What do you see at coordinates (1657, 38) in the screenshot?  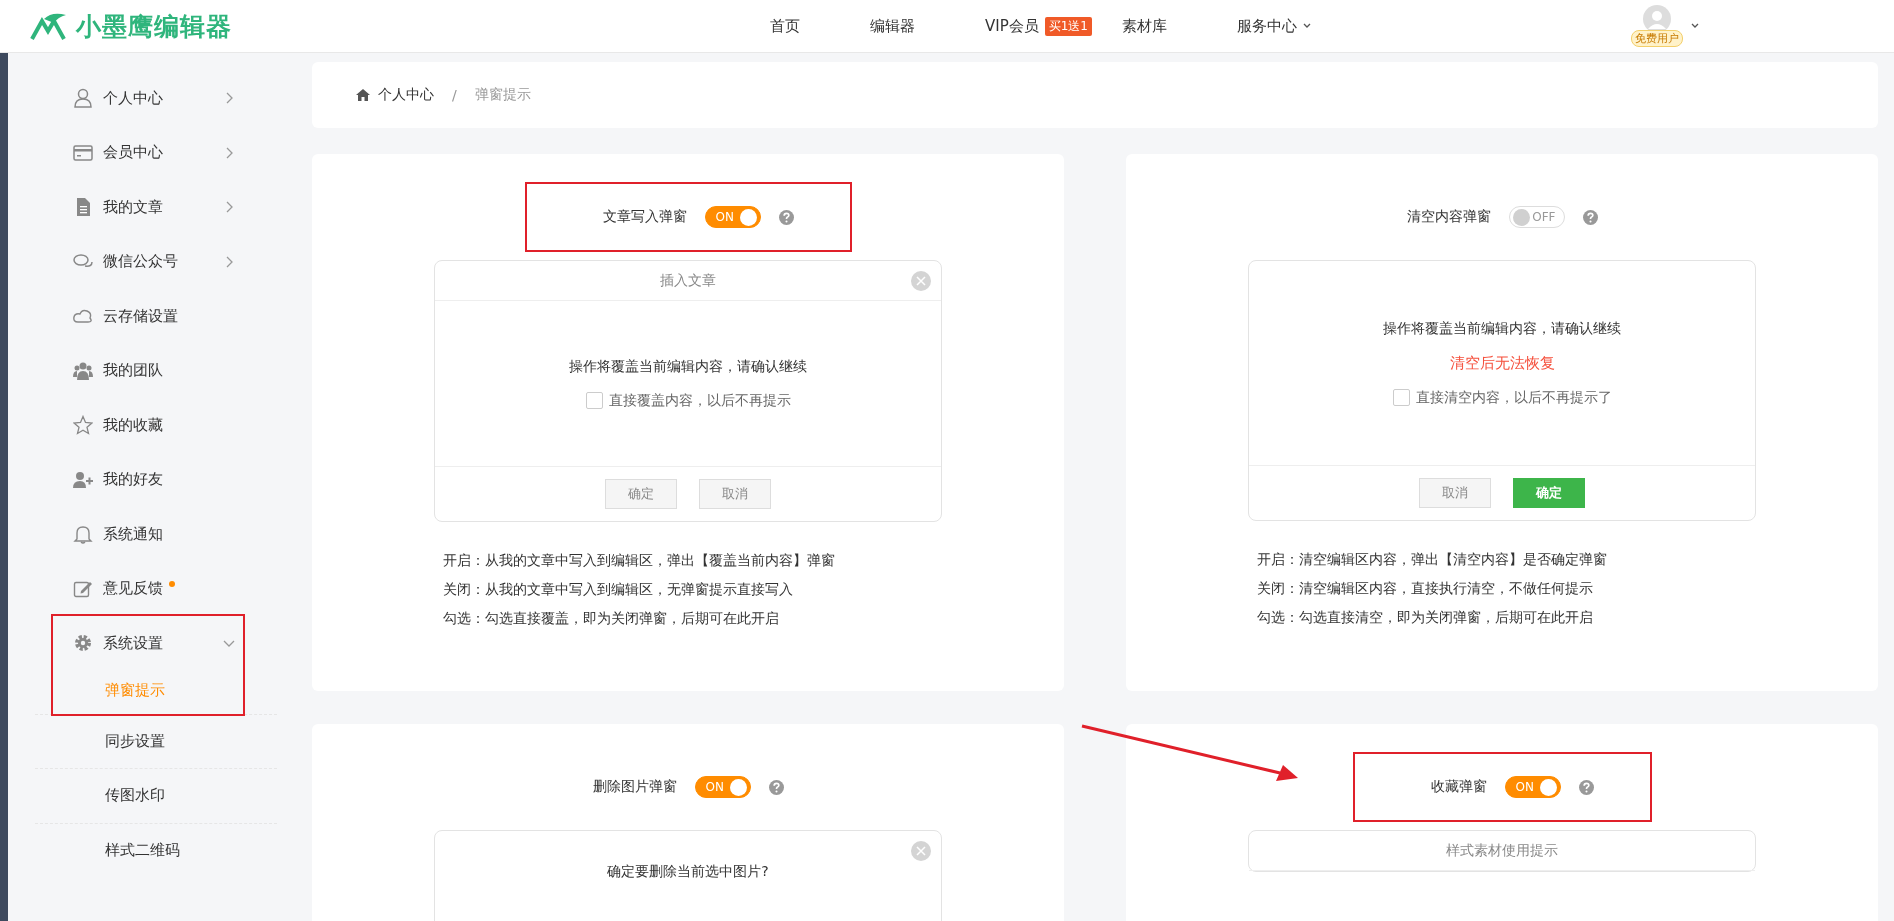 I see `user-level-badge: 免费用户` at bounding box center [1657, 38].